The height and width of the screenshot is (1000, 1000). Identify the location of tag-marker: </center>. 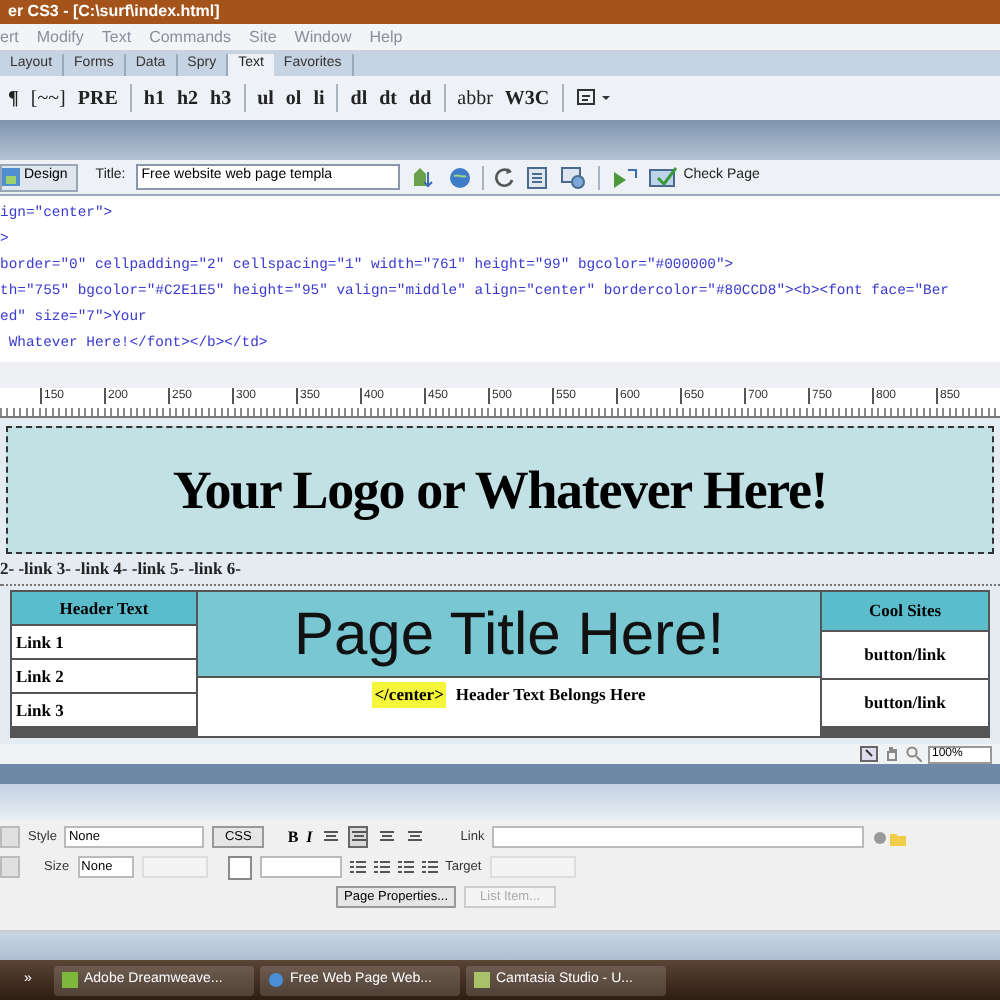
(409, 695).